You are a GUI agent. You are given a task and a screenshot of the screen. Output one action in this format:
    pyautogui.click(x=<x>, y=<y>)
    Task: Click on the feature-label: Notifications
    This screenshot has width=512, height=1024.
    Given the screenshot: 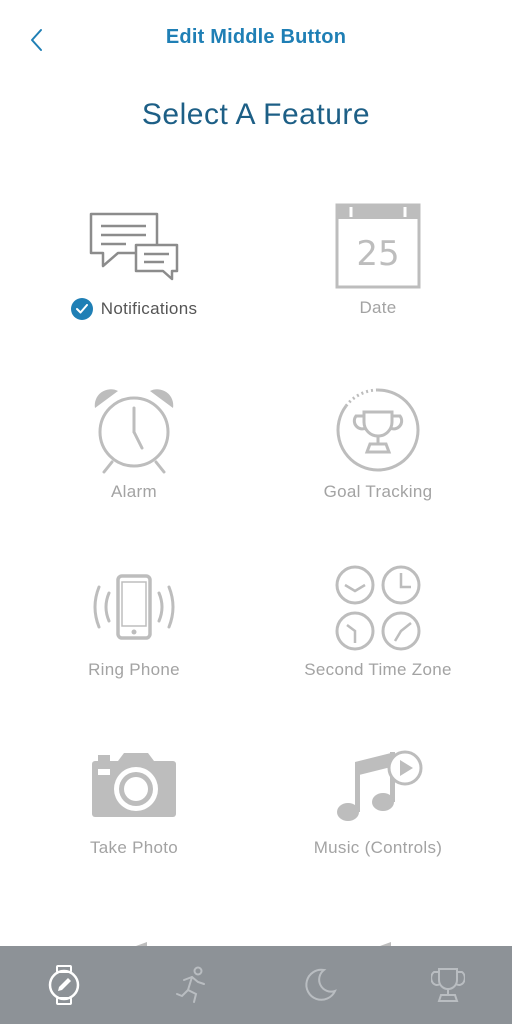 What is the action you would take?
    pyautogui.click(x=149, y=308)
    